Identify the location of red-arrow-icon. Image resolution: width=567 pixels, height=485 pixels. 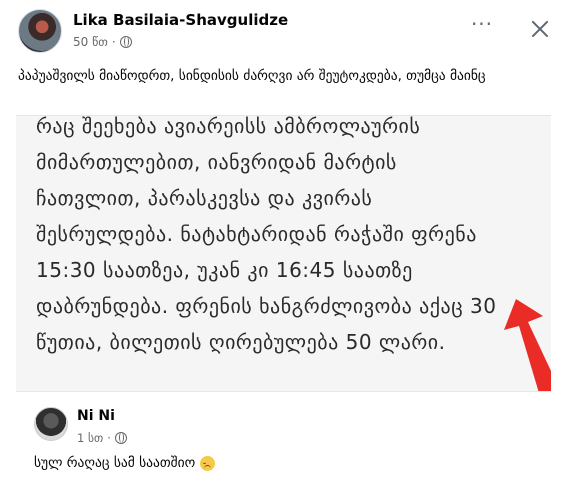
(527, 345).